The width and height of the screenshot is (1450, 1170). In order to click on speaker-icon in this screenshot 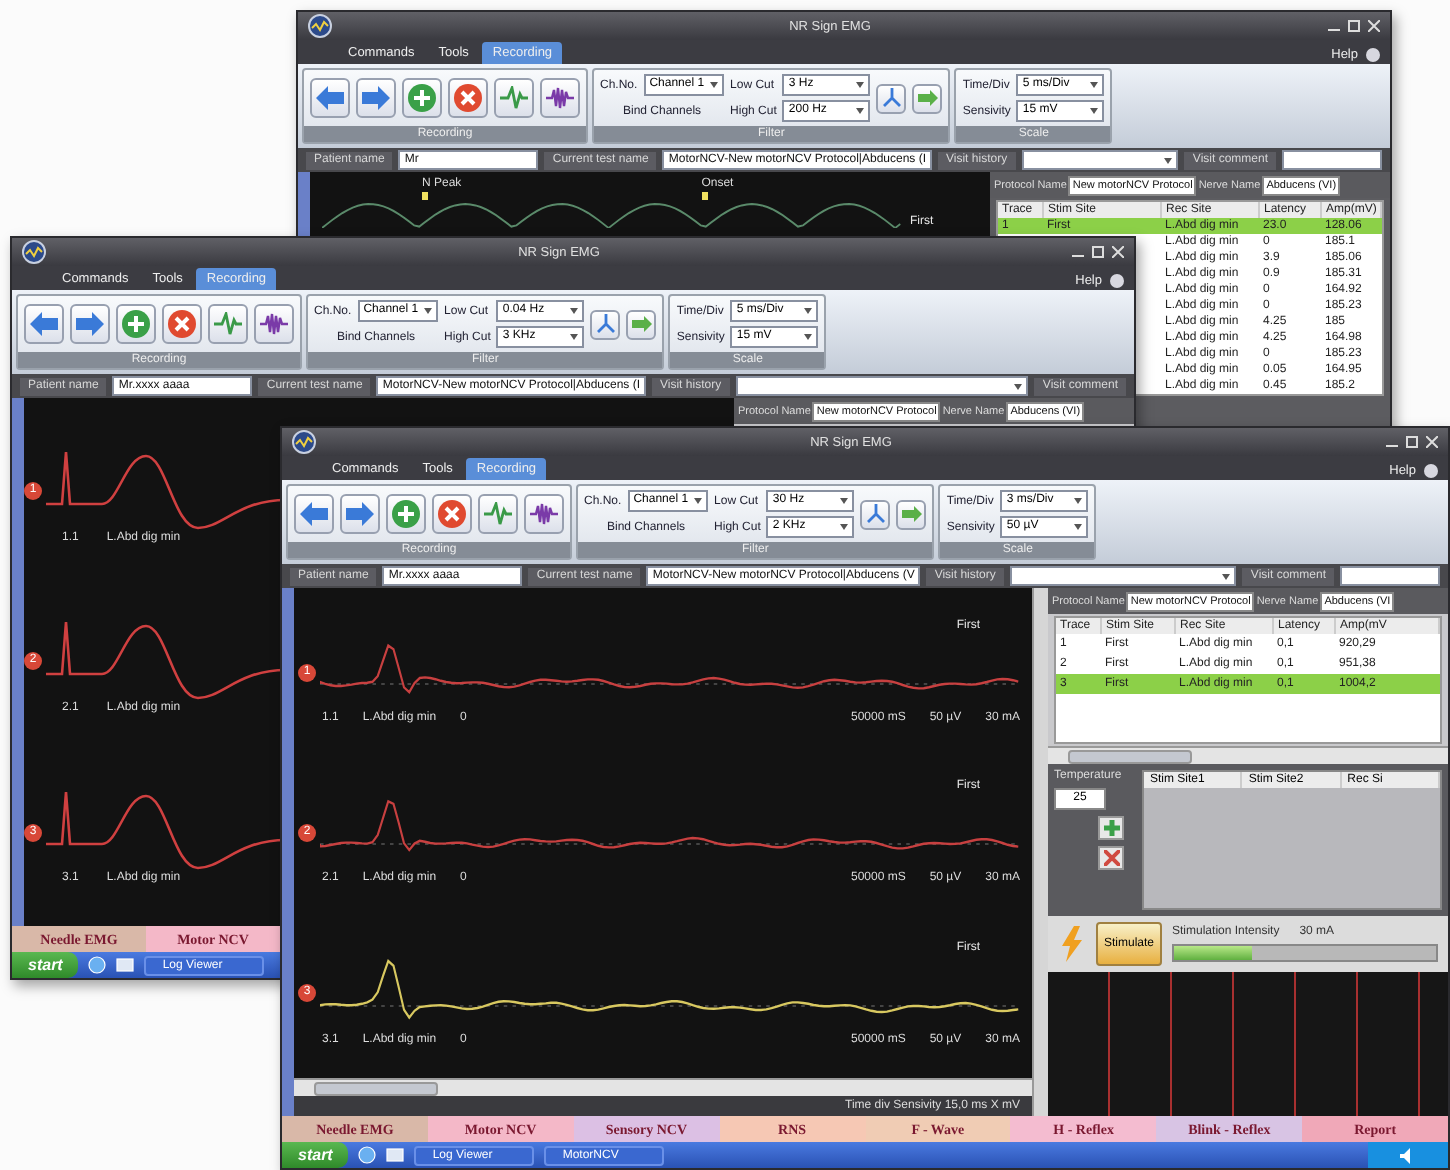, I will do `click(1408, 1155)`.